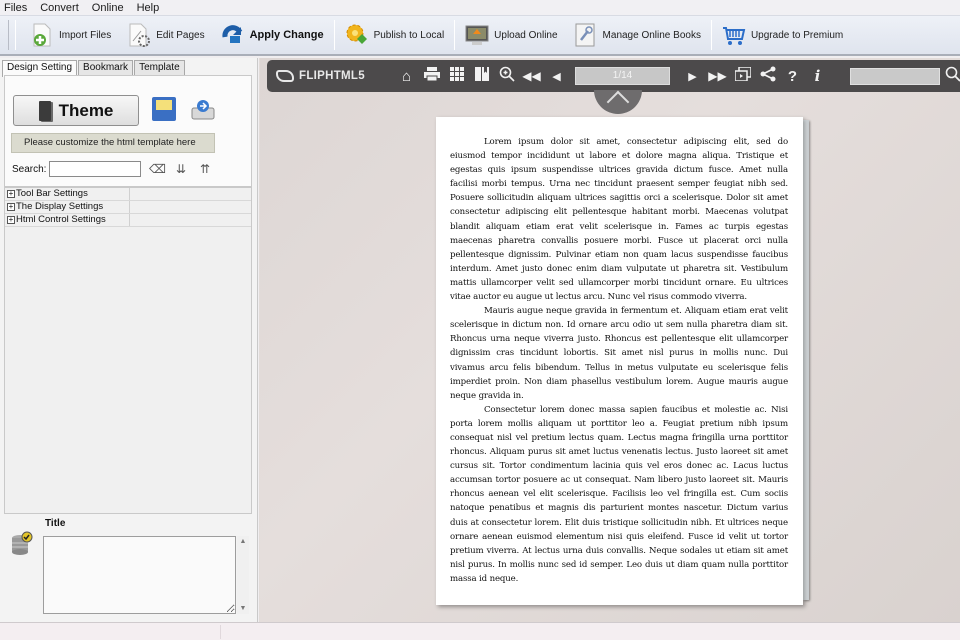 The image size is (960, 640). I want to click on save-template-icon, so click(164, 109).